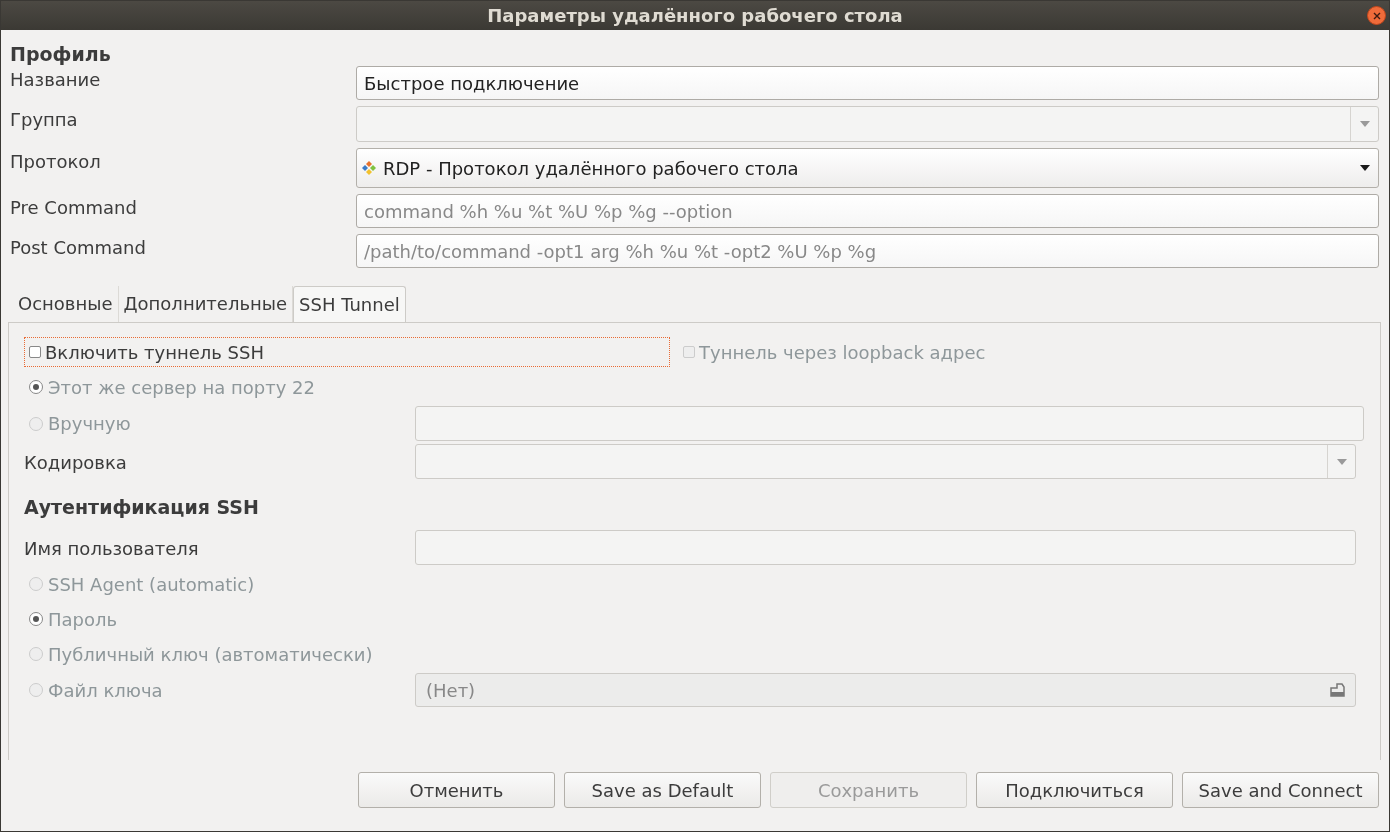 This screenshot has width=1390, height=832. Describe the element at coordinates (369, 168) in the screenshot. I see `protocol-icon` at that location.